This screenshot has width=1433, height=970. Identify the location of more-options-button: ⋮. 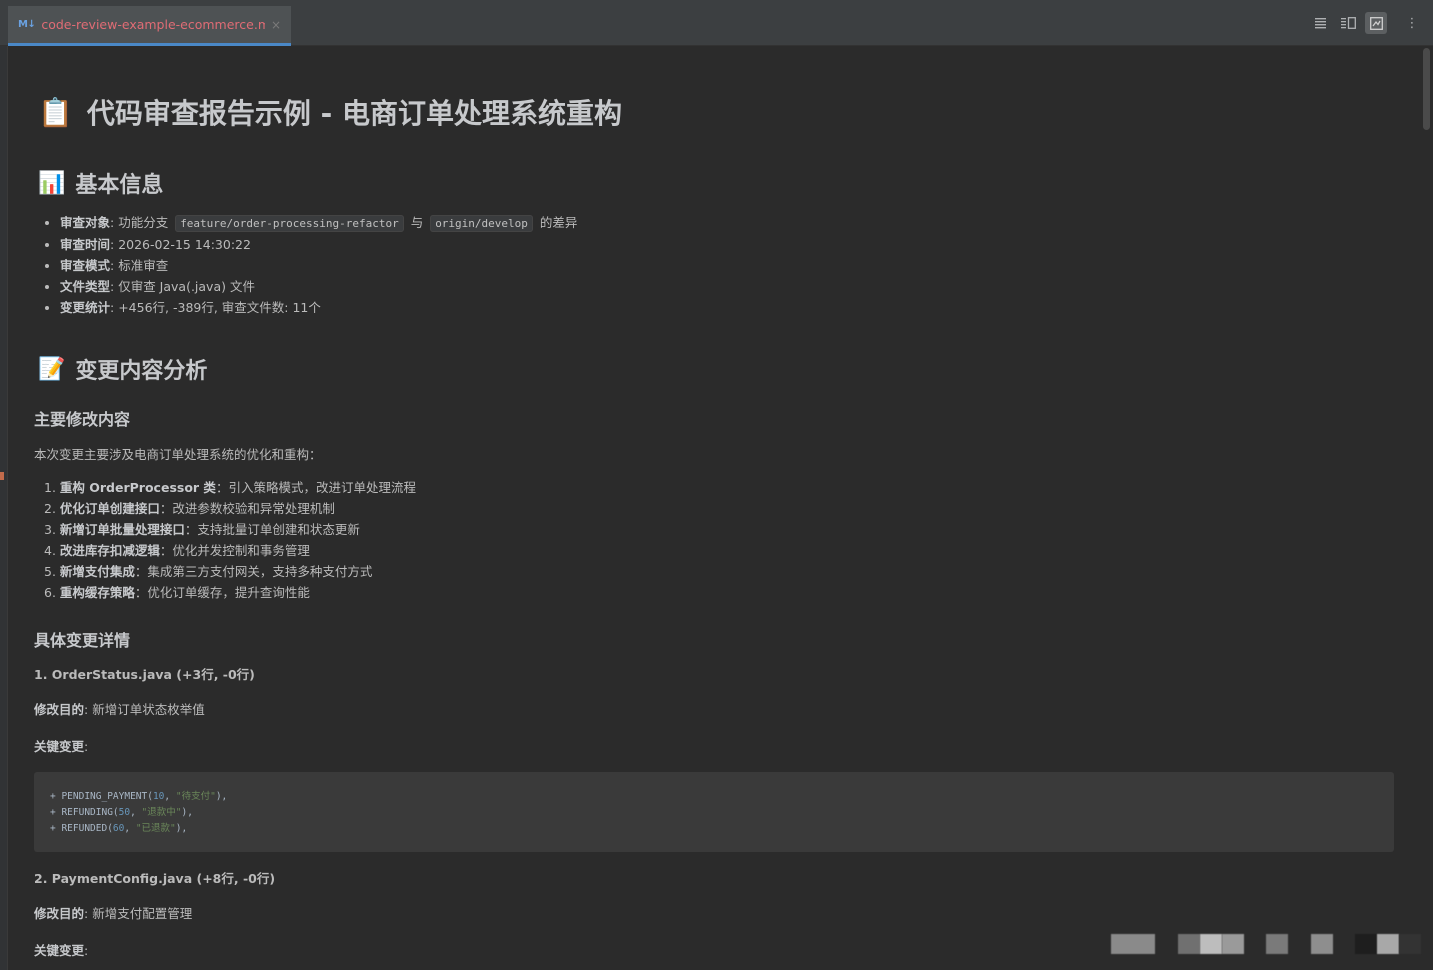
(1412, 23).